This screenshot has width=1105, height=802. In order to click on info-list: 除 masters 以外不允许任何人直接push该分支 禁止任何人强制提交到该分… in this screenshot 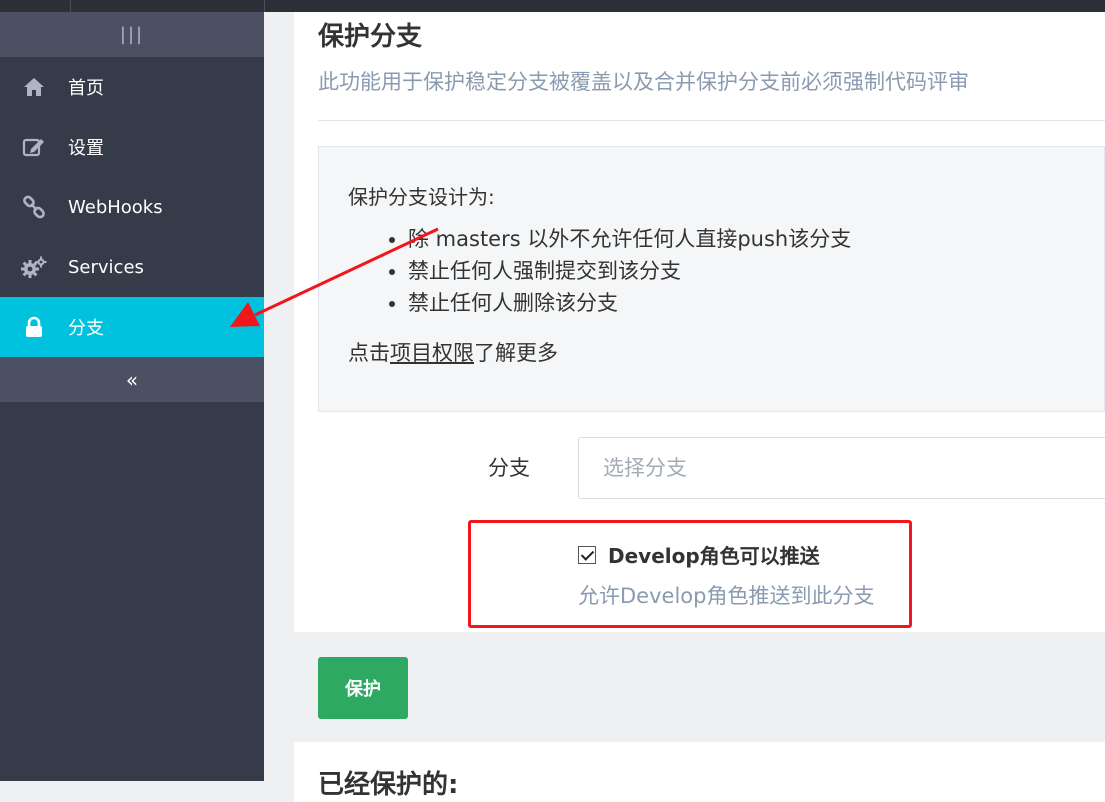, I will do `click(605, 271)`.